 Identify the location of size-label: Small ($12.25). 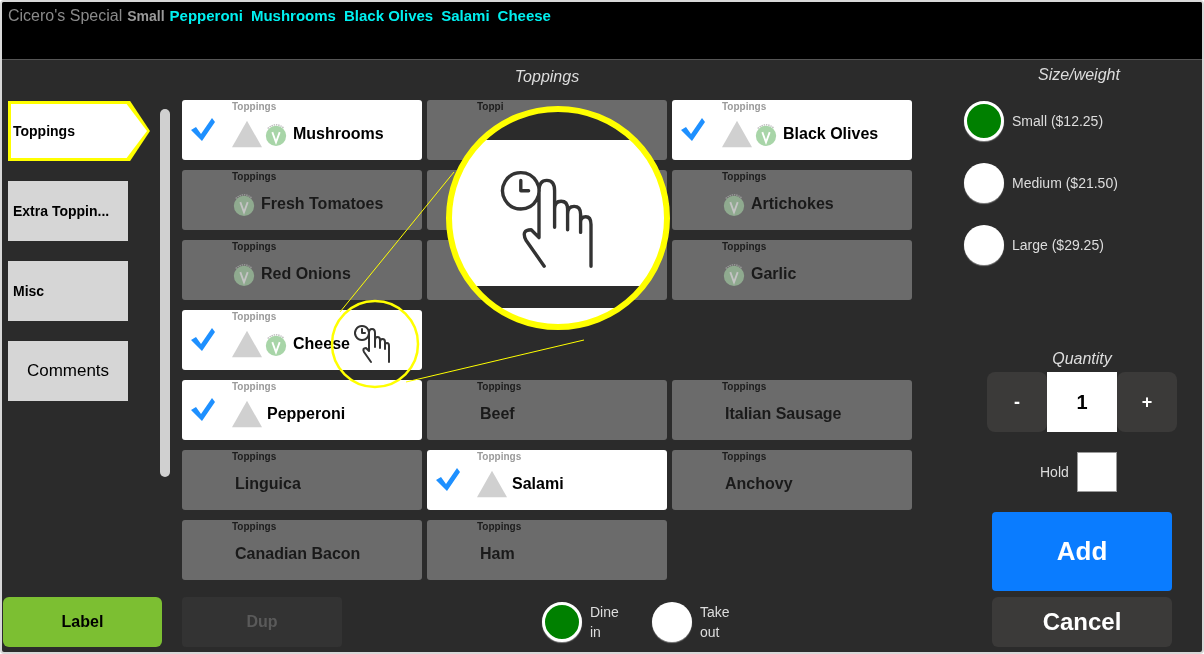
(1058, 121).